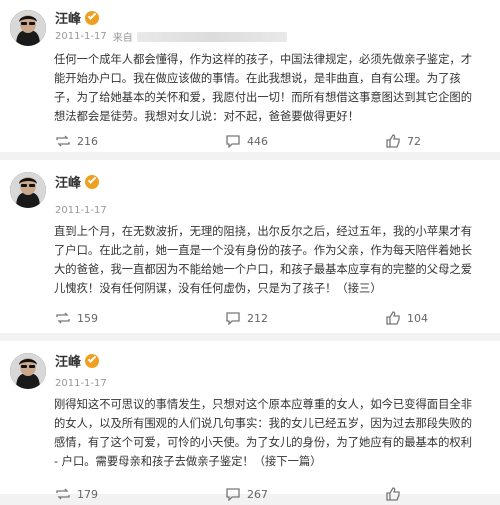  I want to click on comment-count: 212, so click(257, 318).